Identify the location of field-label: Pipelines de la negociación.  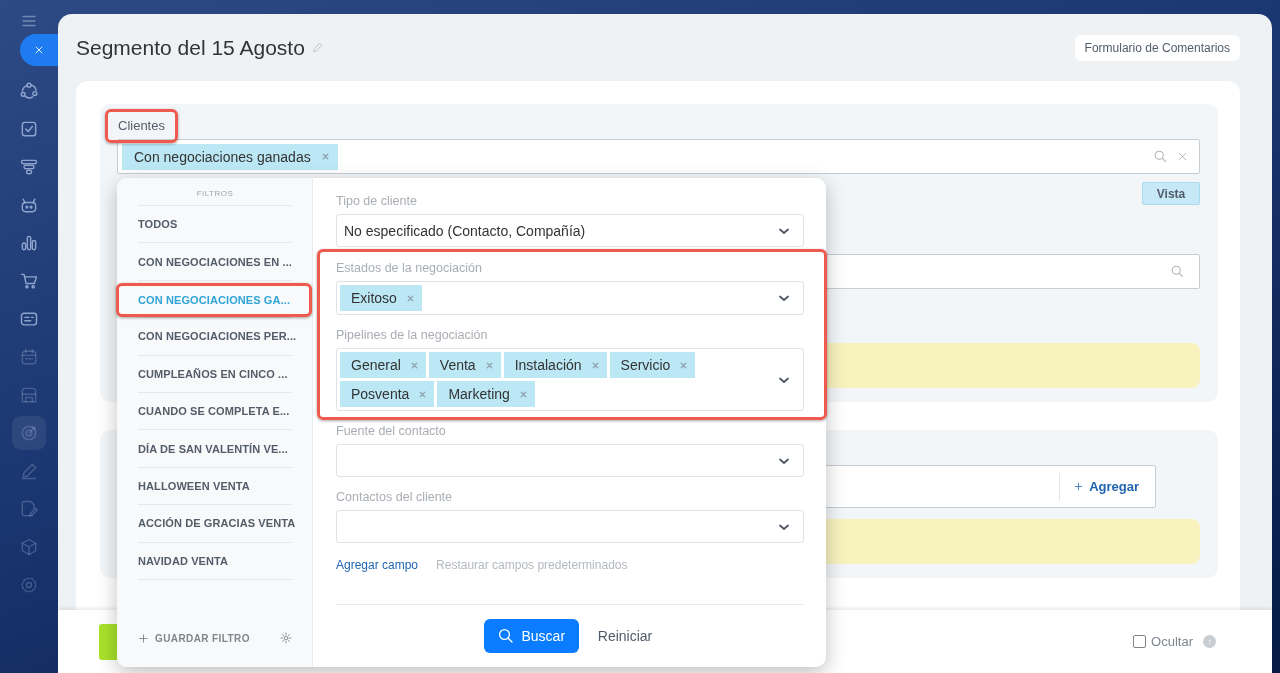
(412, 335).